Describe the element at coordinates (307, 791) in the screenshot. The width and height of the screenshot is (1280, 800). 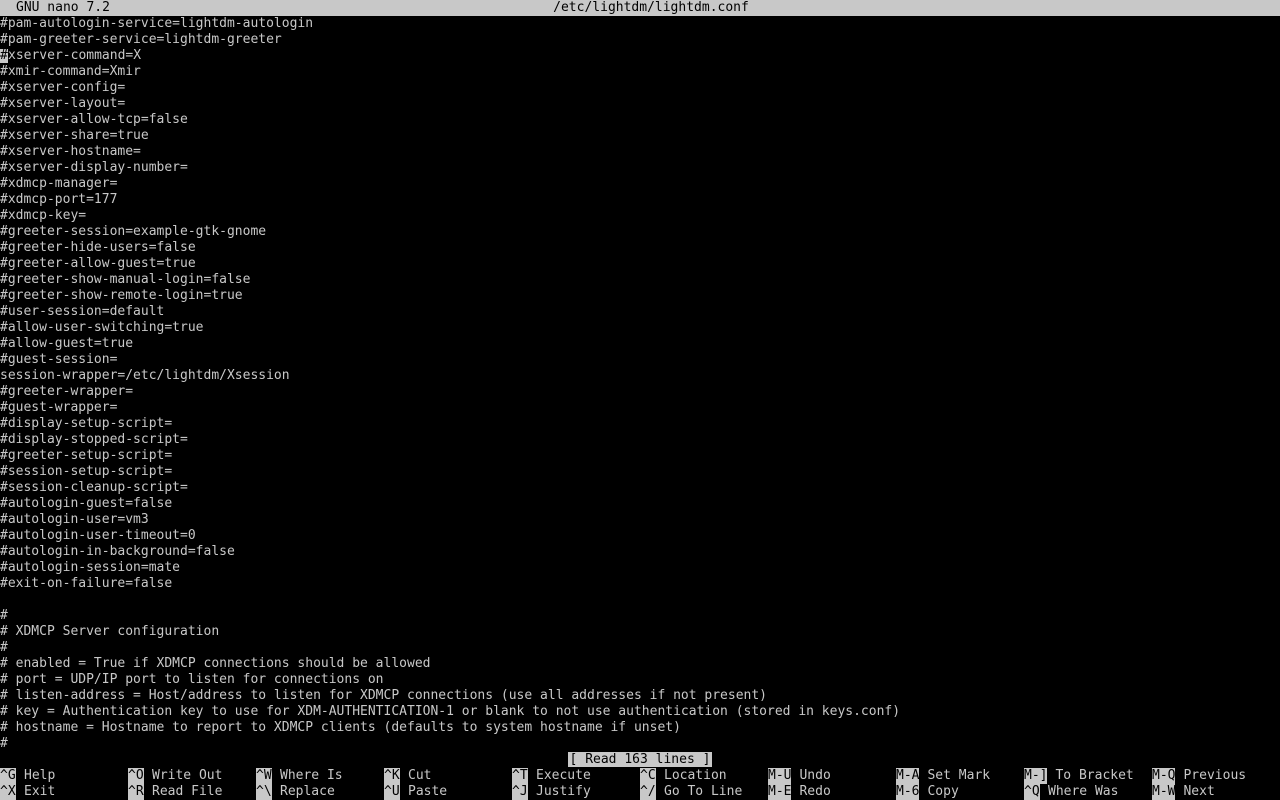
I see `shortcut-label: Replace` at that location.